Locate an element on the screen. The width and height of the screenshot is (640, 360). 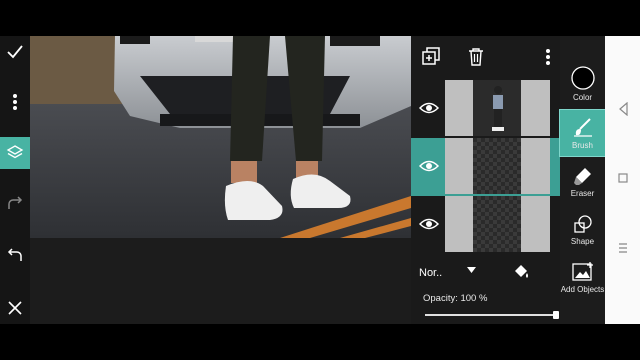
redo-button is located at coordinates (15, 204).